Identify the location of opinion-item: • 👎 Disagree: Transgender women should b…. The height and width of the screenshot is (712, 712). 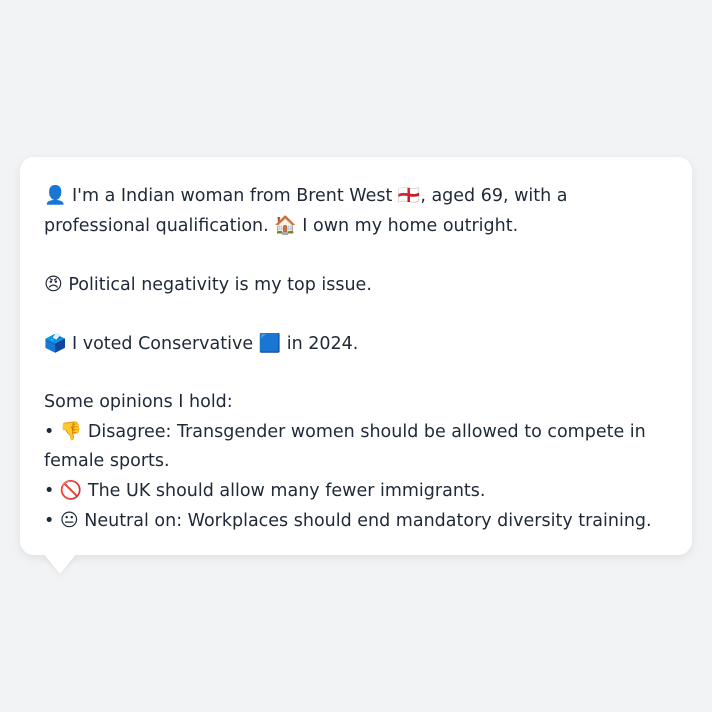
(356, 446).